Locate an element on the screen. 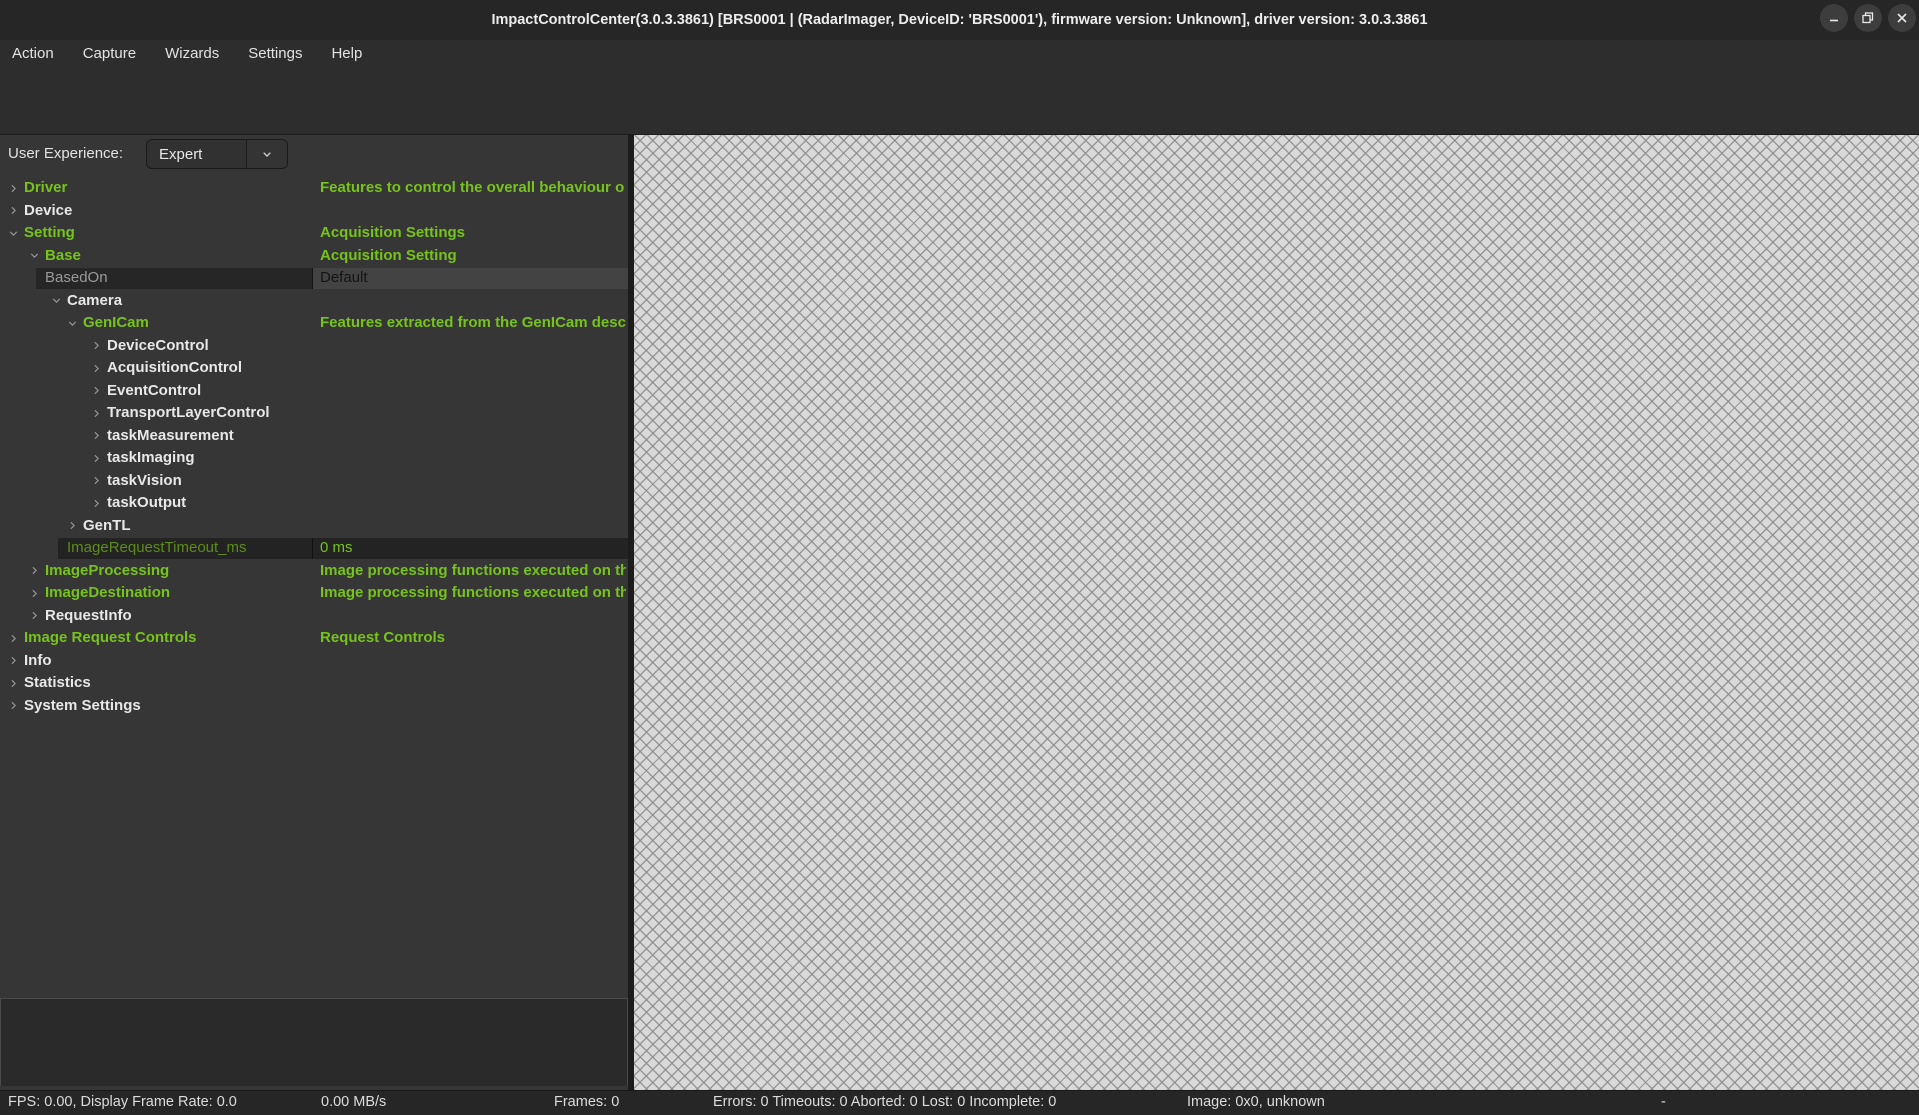 The width and height of the screenshot is (1919, 1115). tree-item-value: Acquisition Settings is located at coordinates (393, 232).